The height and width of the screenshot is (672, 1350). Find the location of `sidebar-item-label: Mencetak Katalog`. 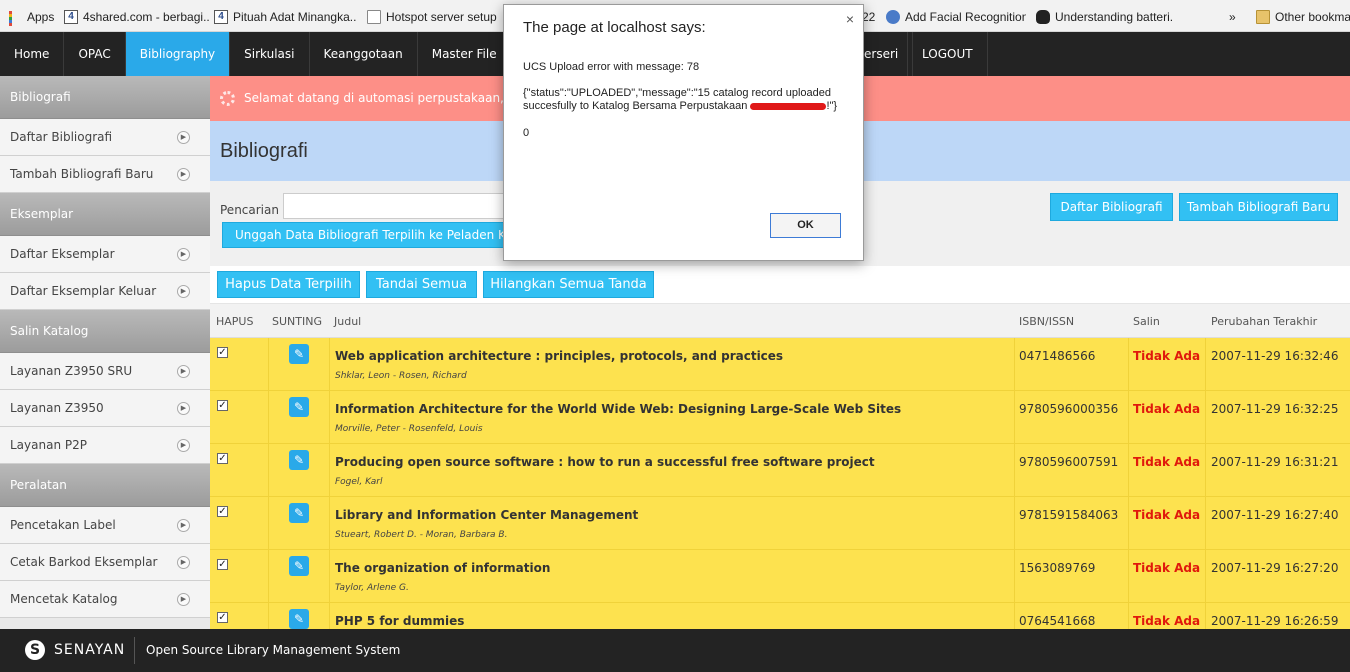

sidebar-item-label: Mencetak Katalog is located at coordinates (64, 599).